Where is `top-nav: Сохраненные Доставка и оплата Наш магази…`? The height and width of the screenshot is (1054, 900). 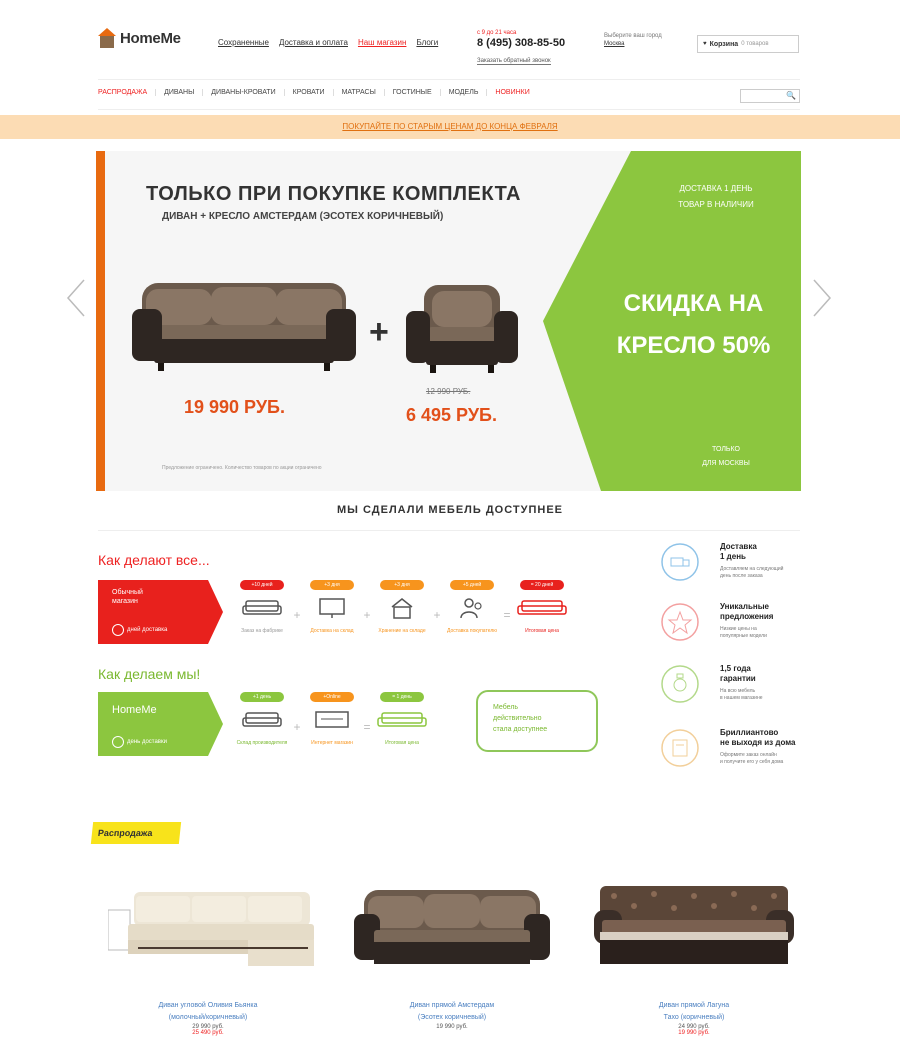 top-nav: Сохраненные Доставка и оплата Наш магази… is located at coordinates (328, 42).